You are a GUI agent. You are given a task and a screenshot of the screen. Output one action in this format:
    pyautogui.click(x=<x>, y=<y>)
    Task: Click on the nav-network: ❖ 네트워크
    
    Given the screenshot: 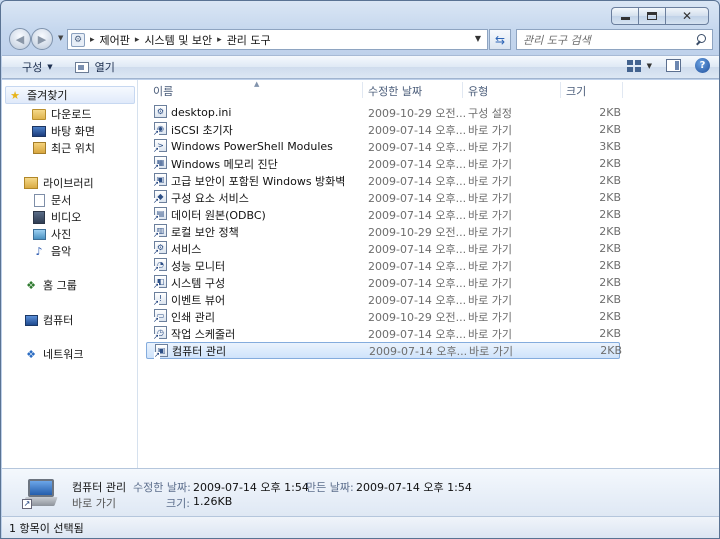 What is the action you would take?
    pyautogui.click(x=53, y=354)
    